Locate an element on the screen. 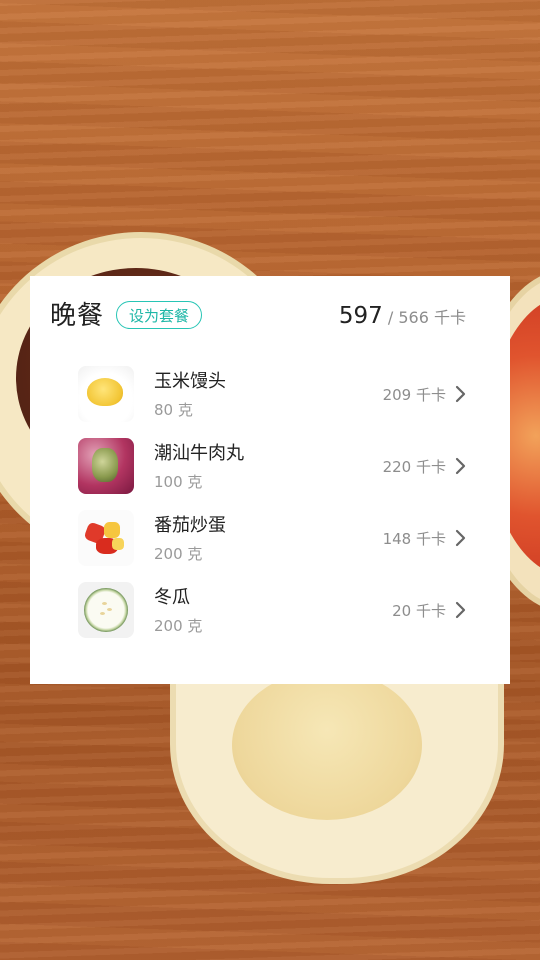  food-calories: 20 千卡 is located at coordinates (419, 611).